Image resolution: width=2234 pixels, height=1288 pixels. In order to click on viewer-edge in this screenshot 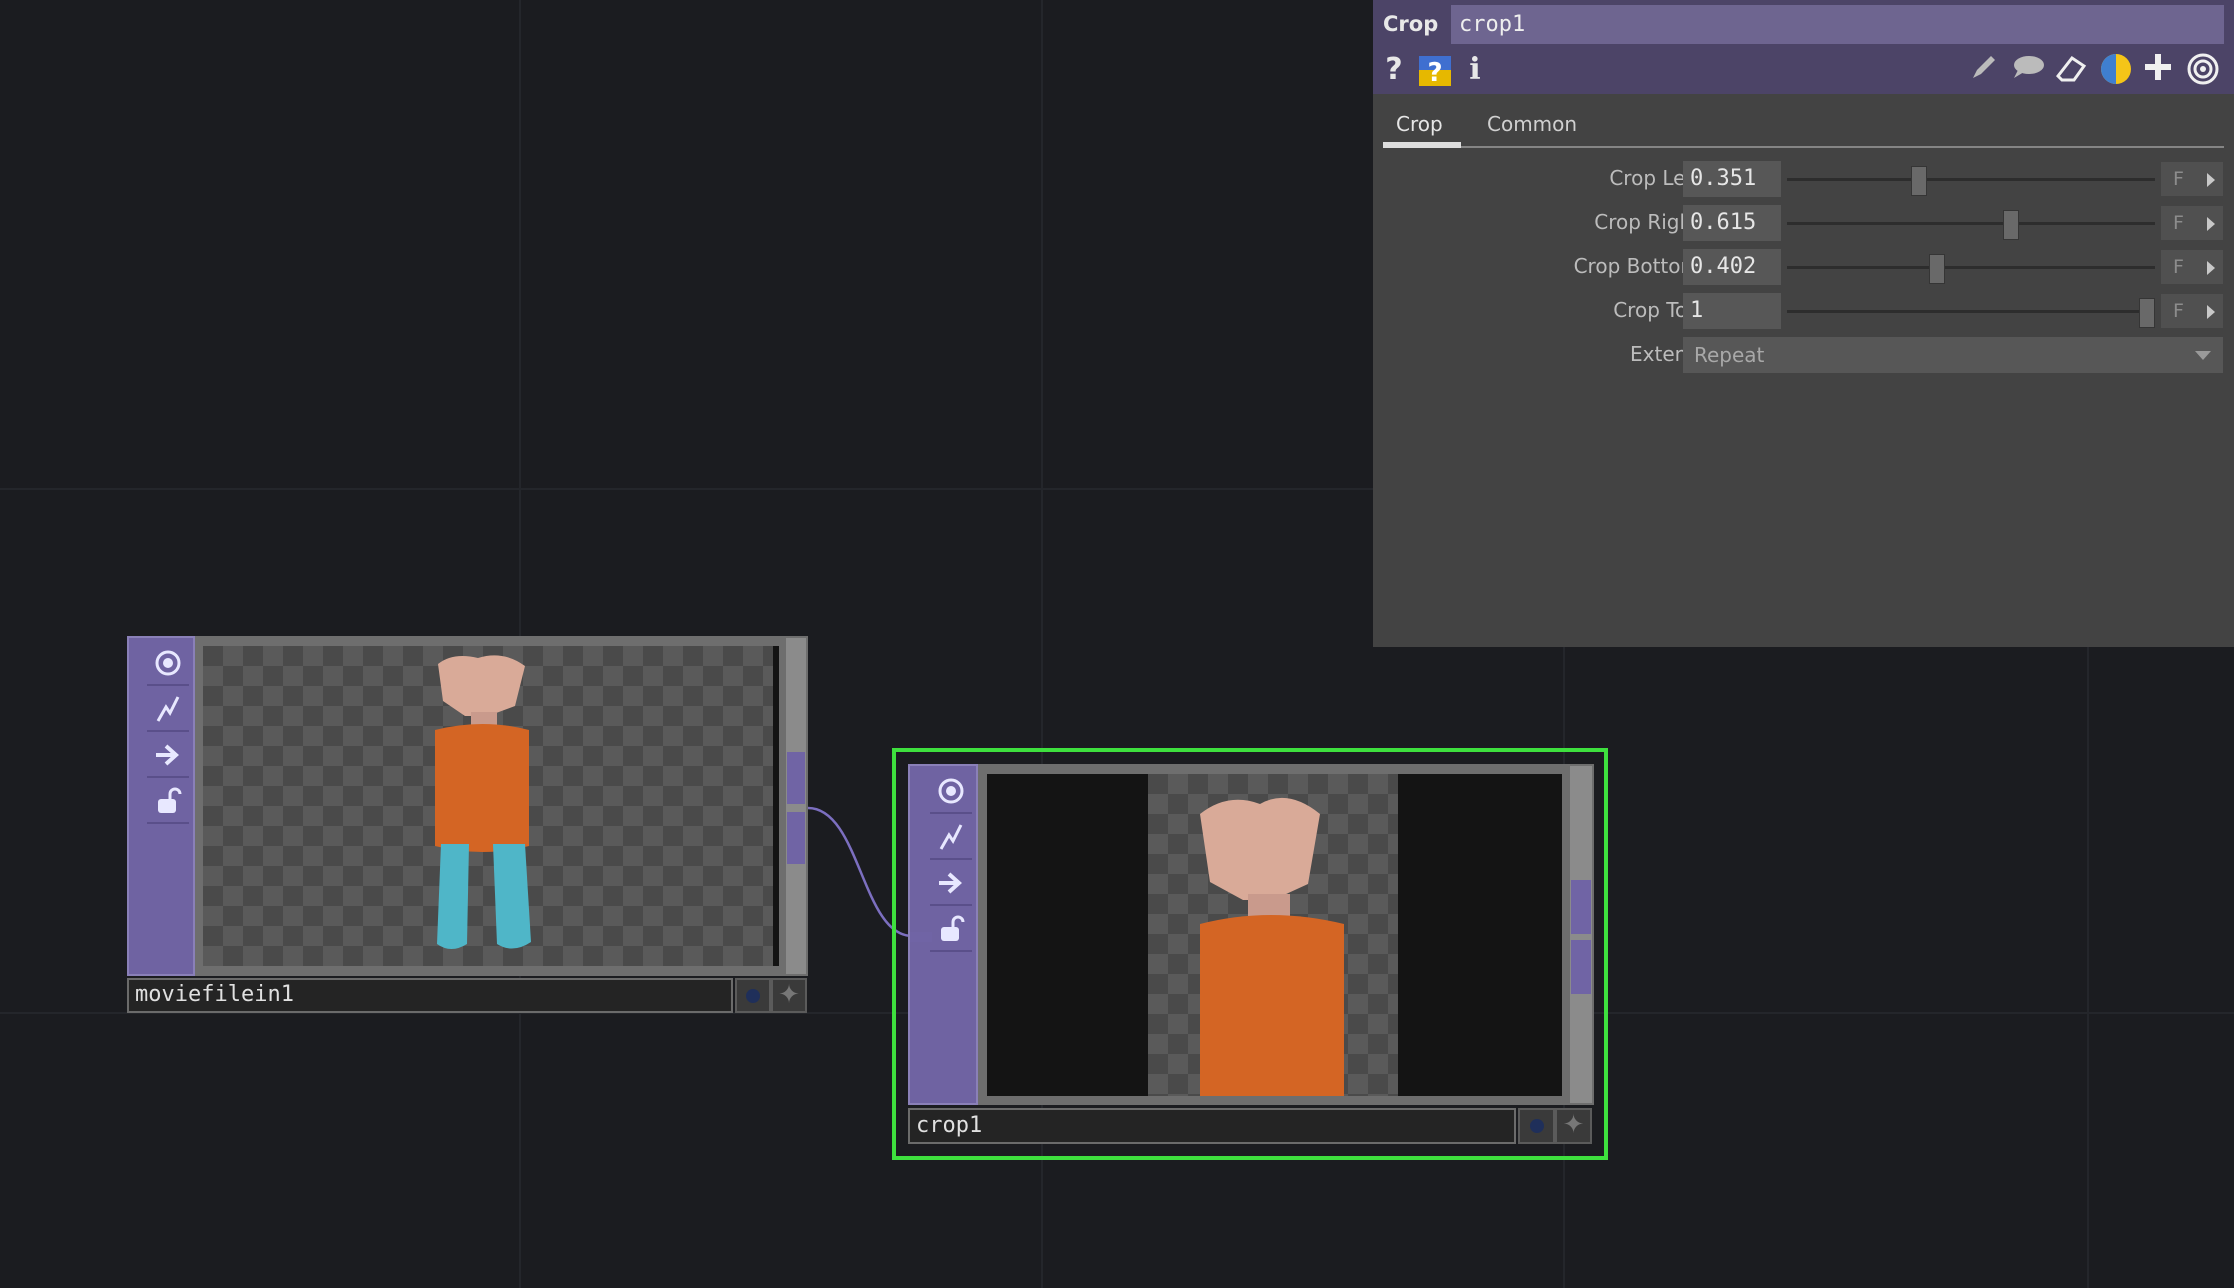, I will do `click(776, 806)`.